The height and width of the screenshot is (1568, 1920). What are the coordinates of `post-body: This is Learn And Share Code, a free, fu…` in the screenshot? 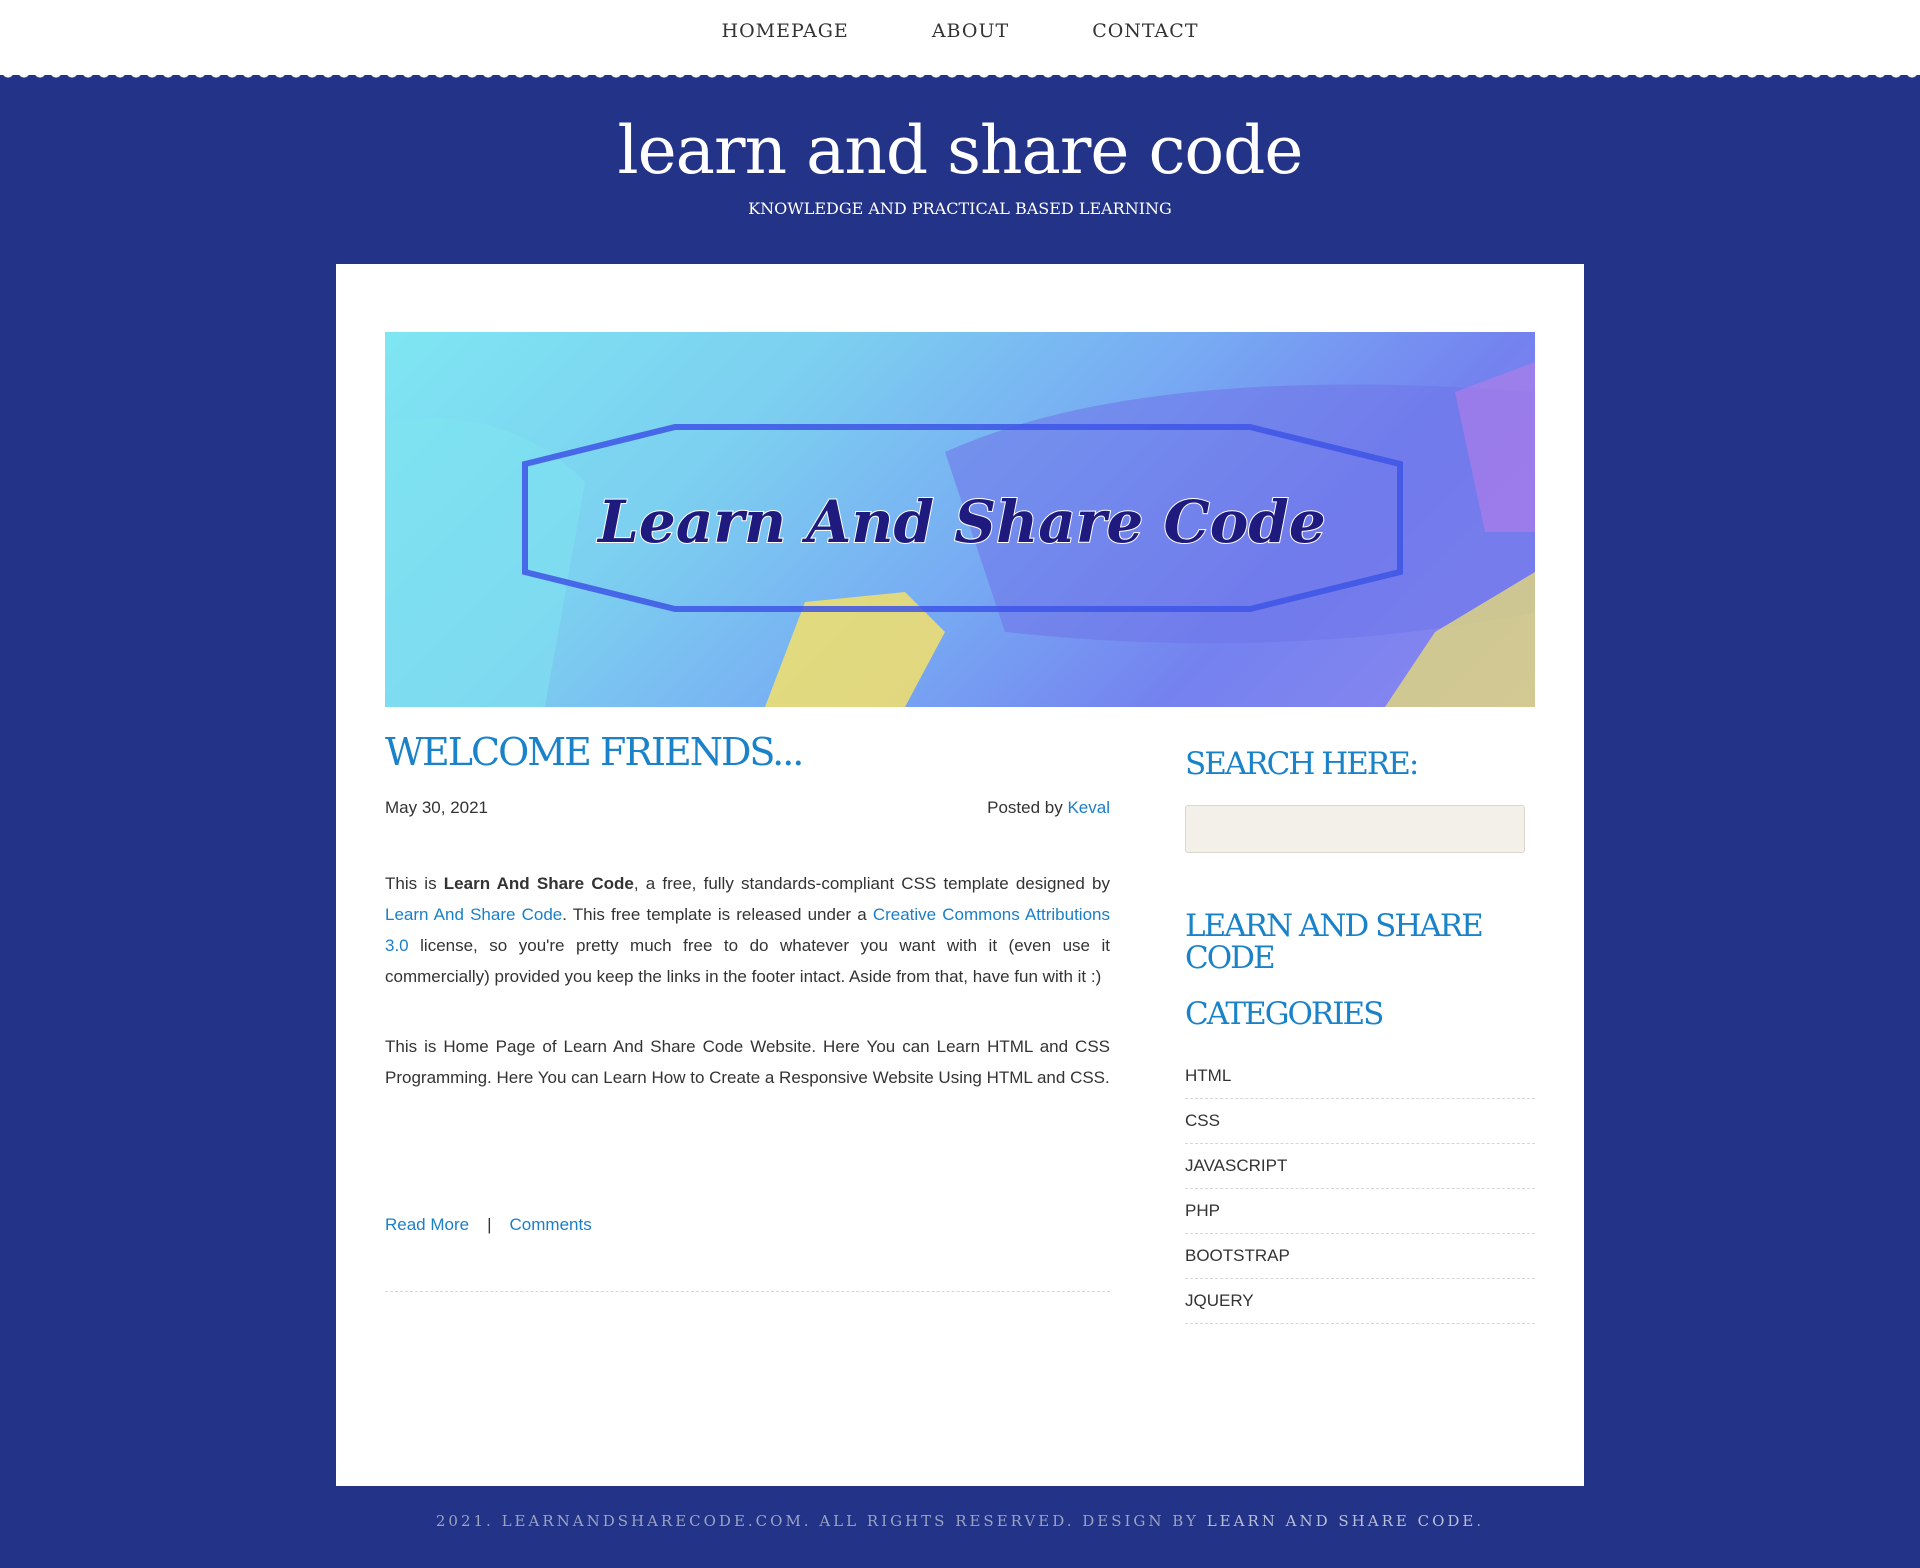 It's located at (747, 1000).